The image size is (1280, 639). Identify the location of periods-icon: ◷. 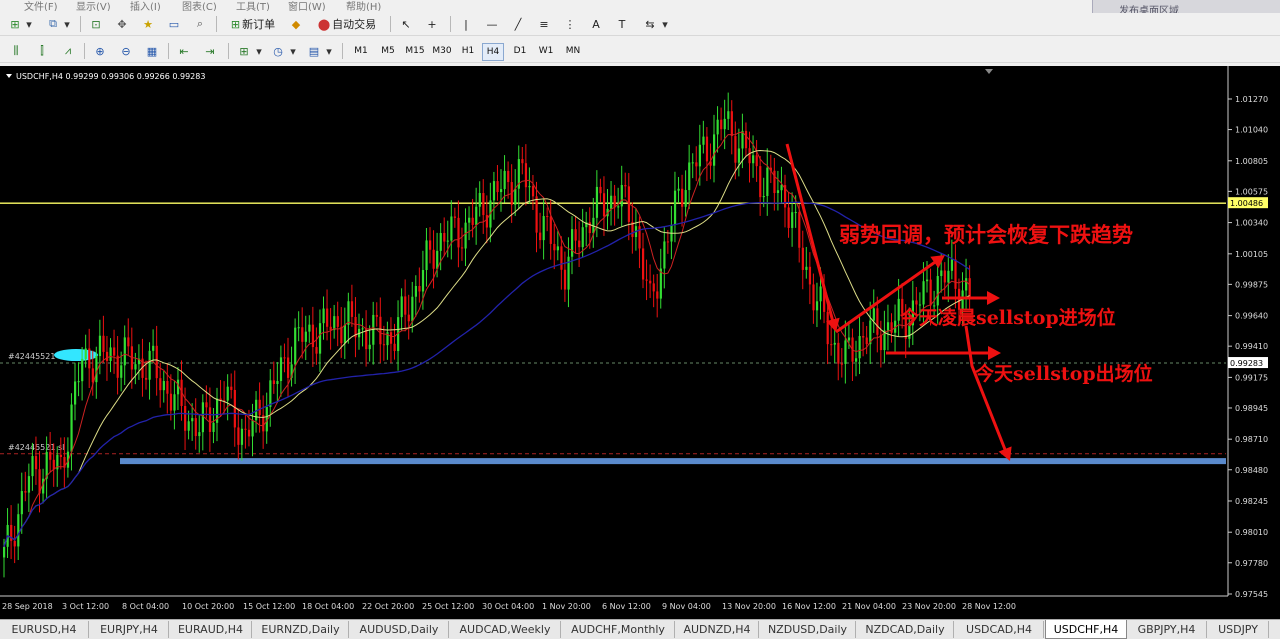
(278, 51).